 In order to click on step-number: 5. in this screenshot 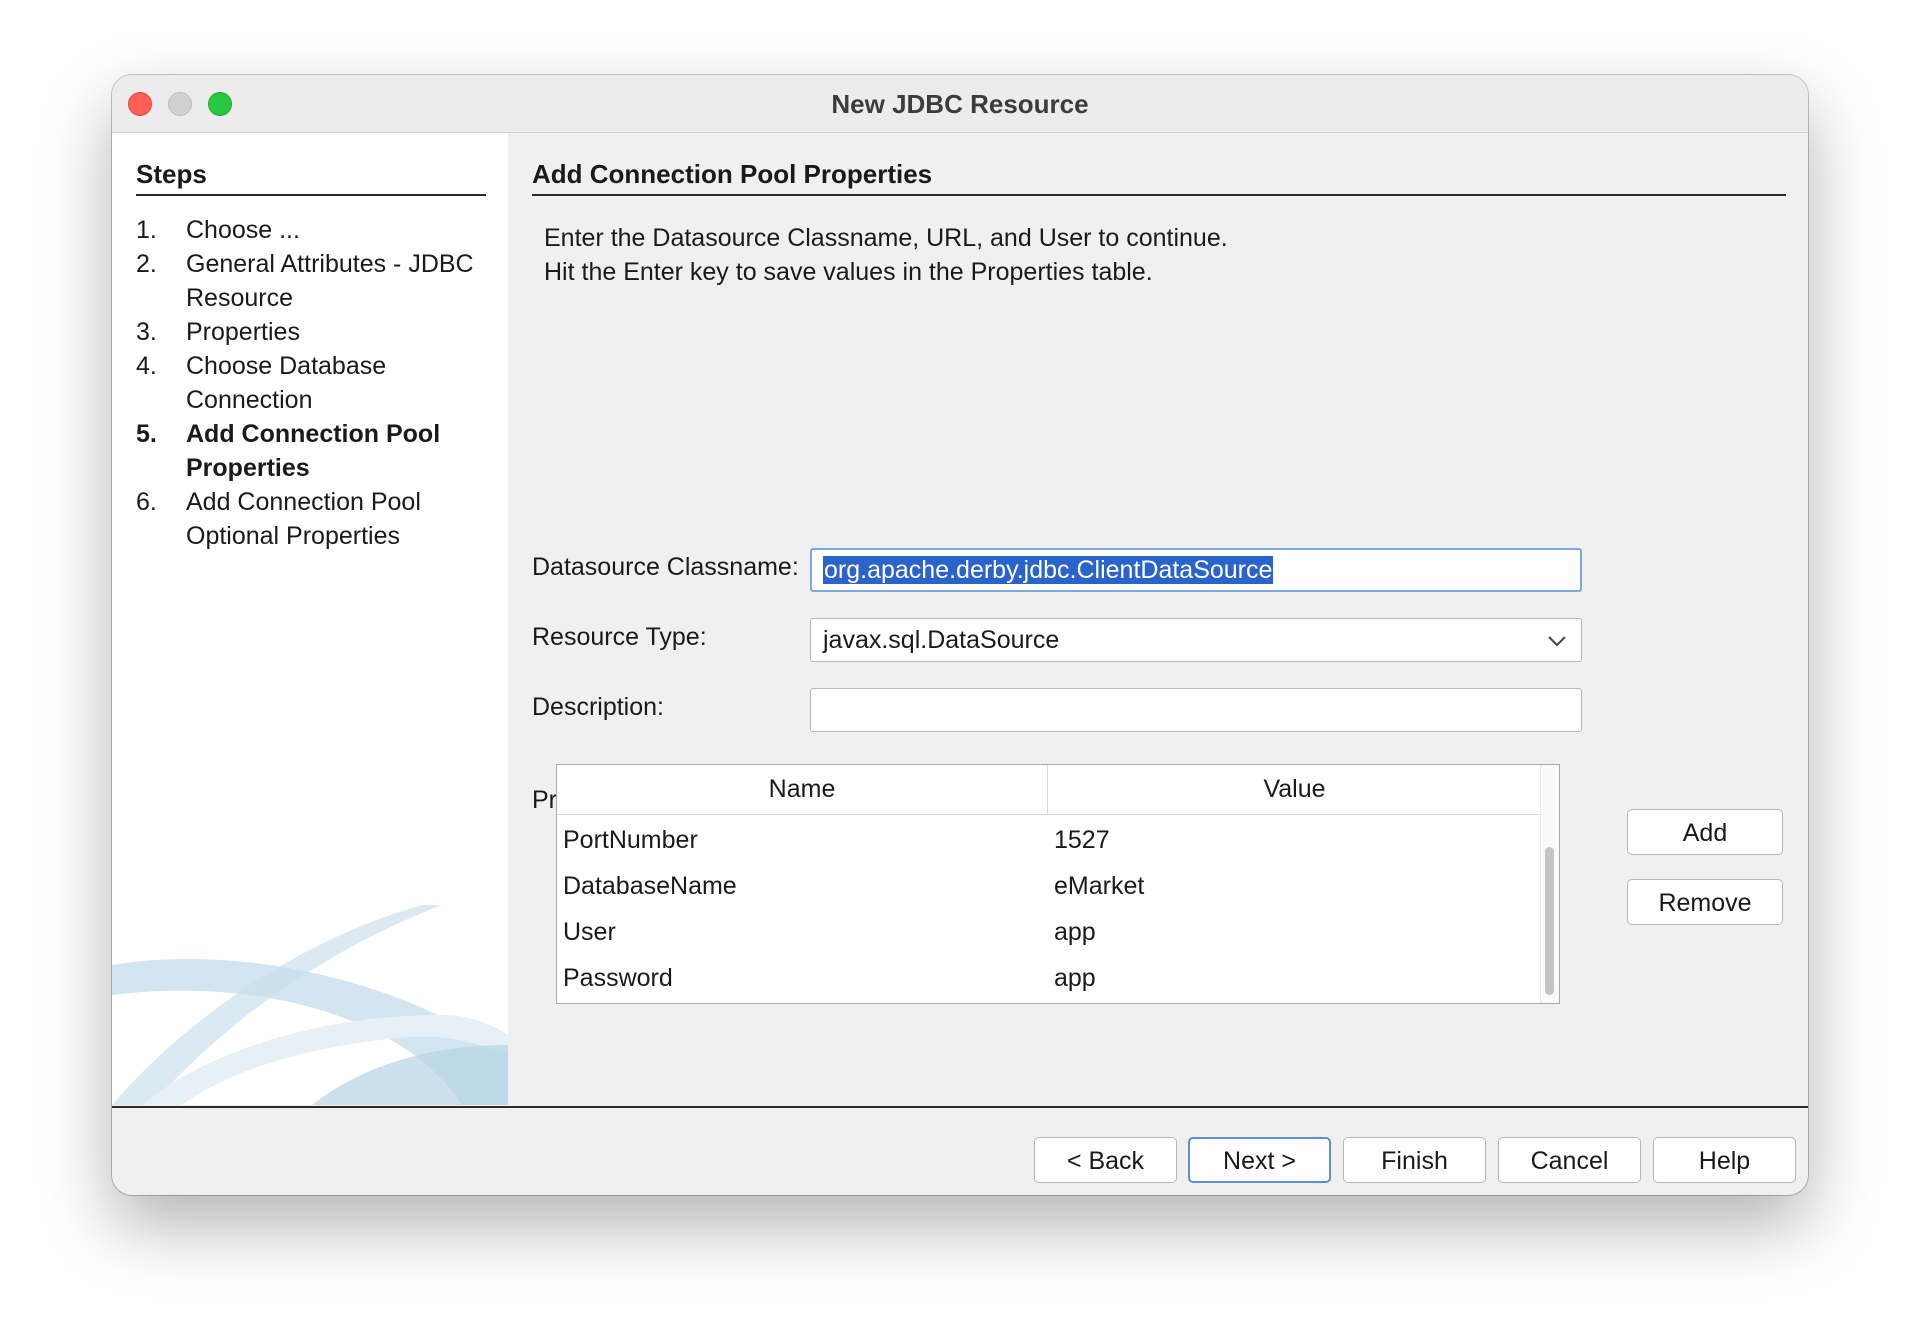, I will do `click(146, 434)`.